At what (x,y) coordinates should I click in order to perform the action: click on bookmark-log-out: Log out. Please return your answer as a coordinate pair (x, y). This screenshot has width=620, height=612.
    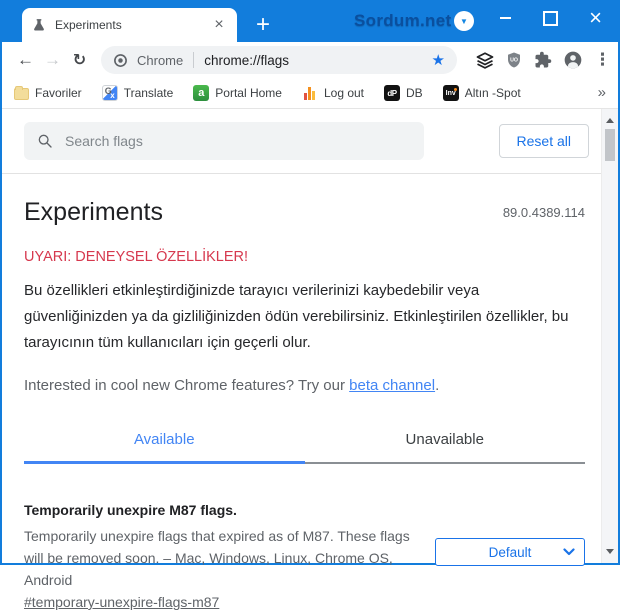
    Looking at the image, I should click on (333, 93).